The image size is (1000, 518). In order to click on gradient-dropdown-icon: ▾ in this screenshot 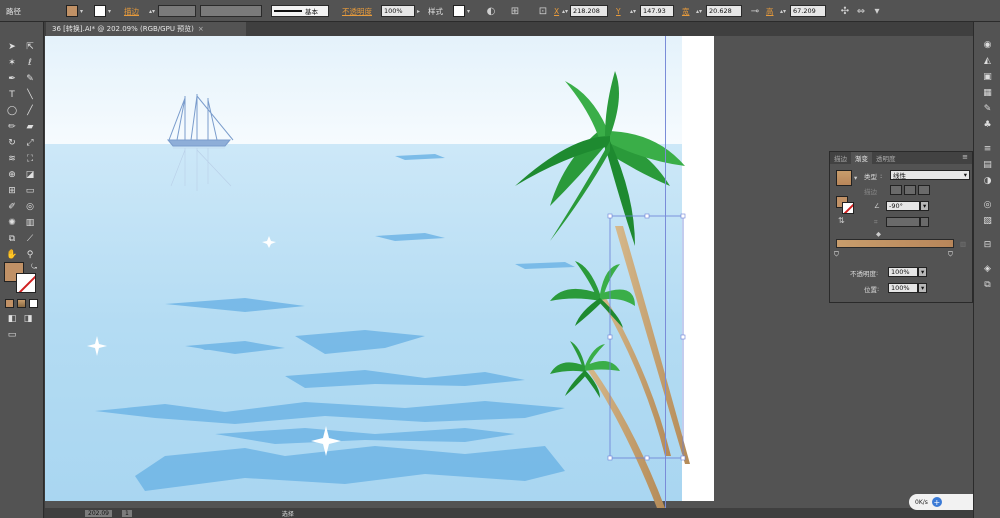, I will do `click(855, 178)`.